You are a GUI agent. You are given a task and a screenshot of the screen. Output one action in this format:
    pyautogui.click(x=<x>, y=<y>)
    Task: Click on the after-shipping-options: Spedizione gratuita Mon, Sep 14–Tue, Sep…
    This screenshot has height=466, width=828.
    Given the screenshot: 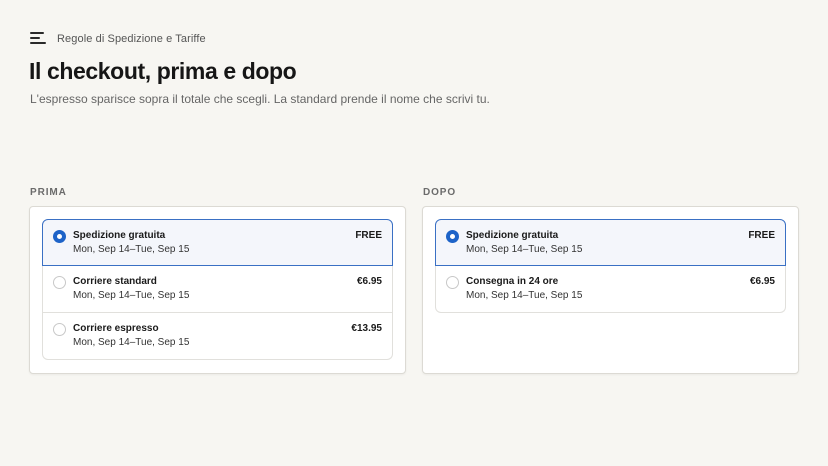 What is the action you would take?
    pyautogui.click(x=610, y=266)
    